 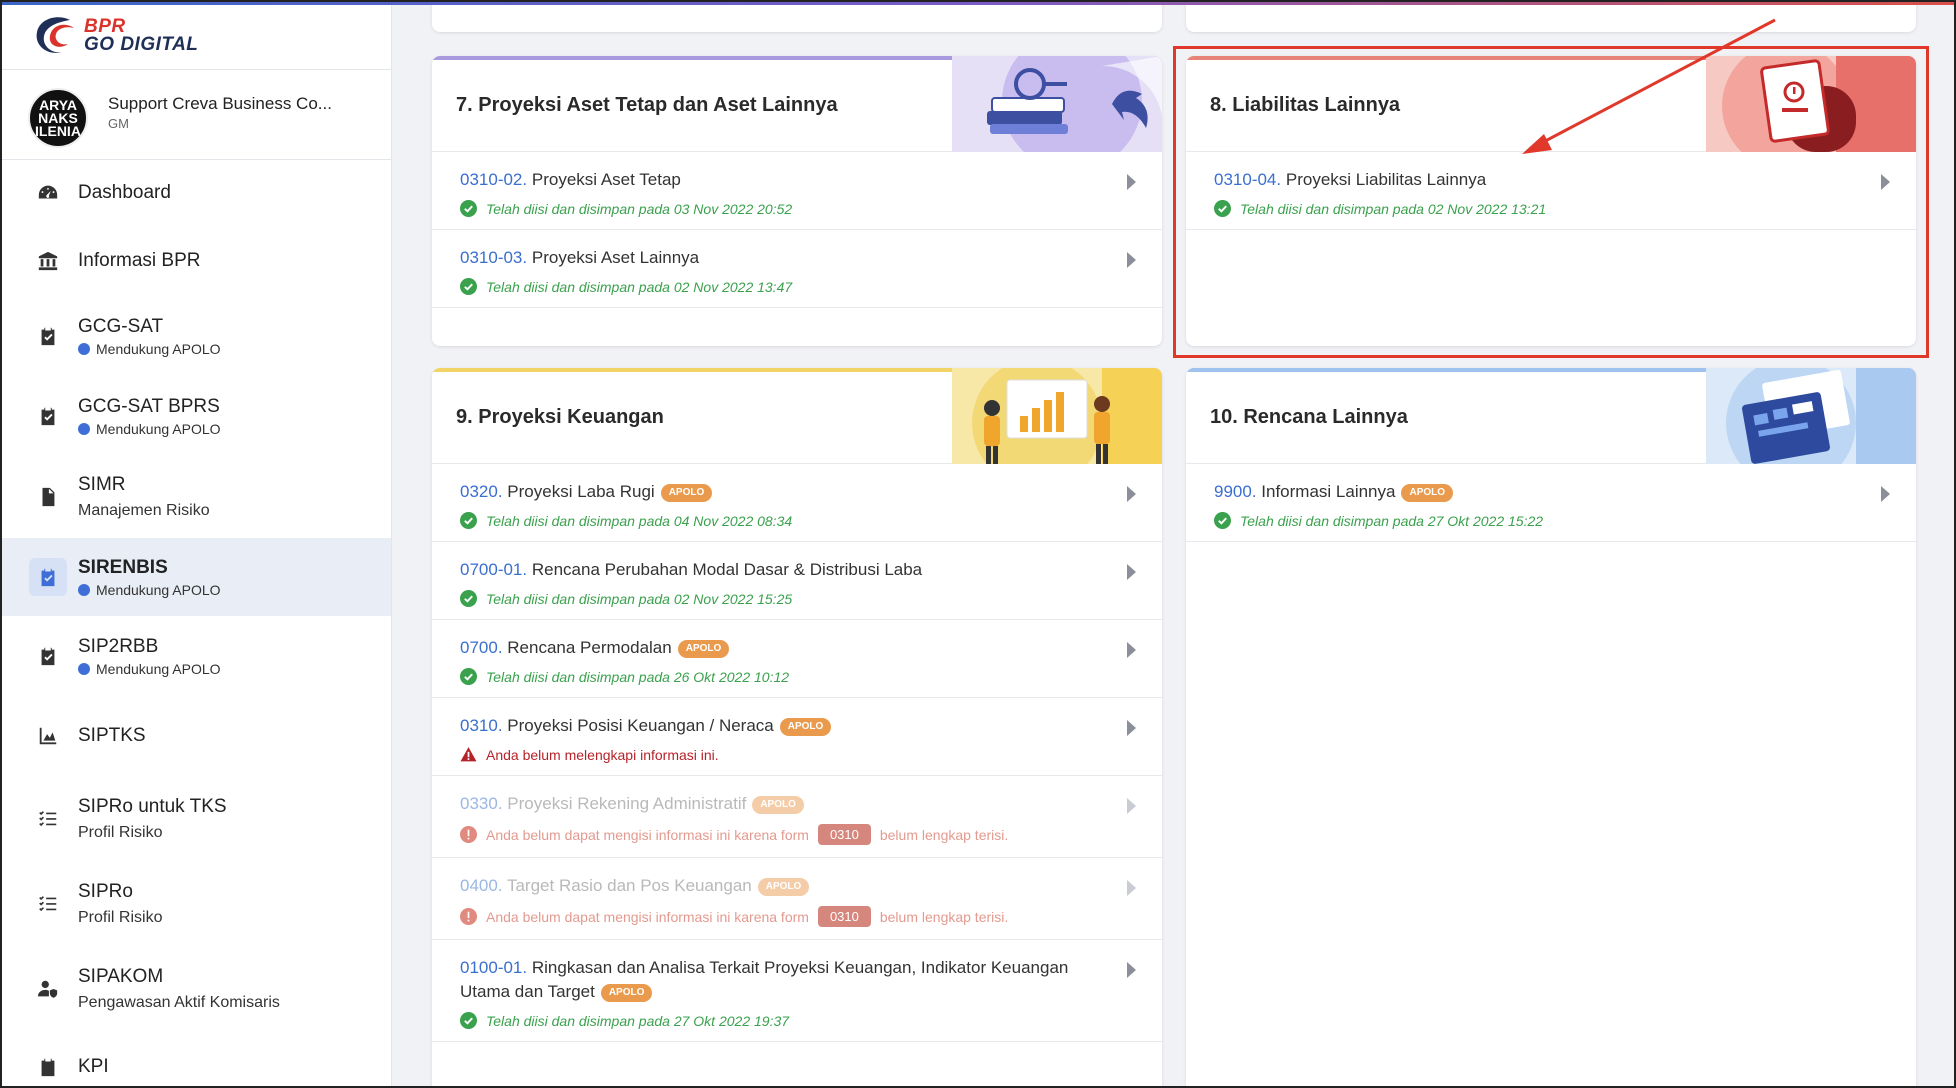 I want to click on sidebar-item-label: SIMR, so click(x=102, y=484).